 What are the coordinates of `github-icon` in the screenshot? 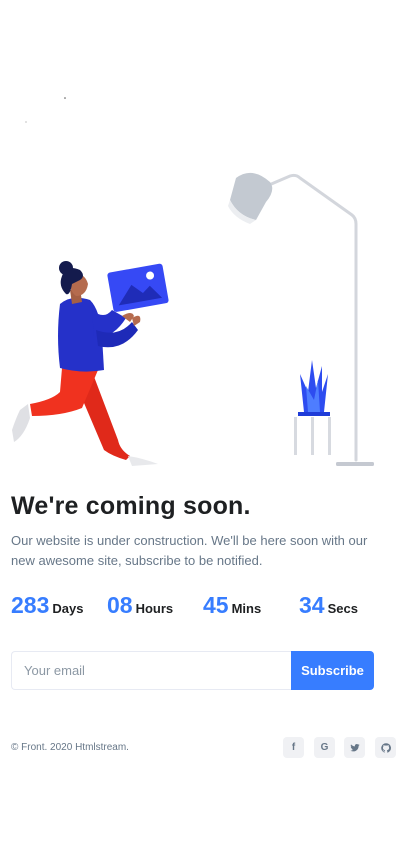 It's located at (385, 747).